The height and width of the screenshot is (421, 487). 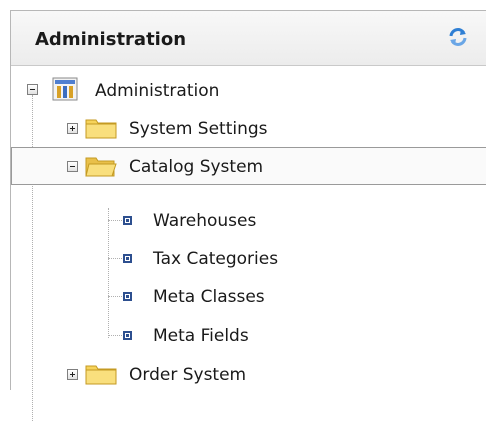 I want to click on tree-node-catalog-system: Catalog System, so click(x=248, y=166).